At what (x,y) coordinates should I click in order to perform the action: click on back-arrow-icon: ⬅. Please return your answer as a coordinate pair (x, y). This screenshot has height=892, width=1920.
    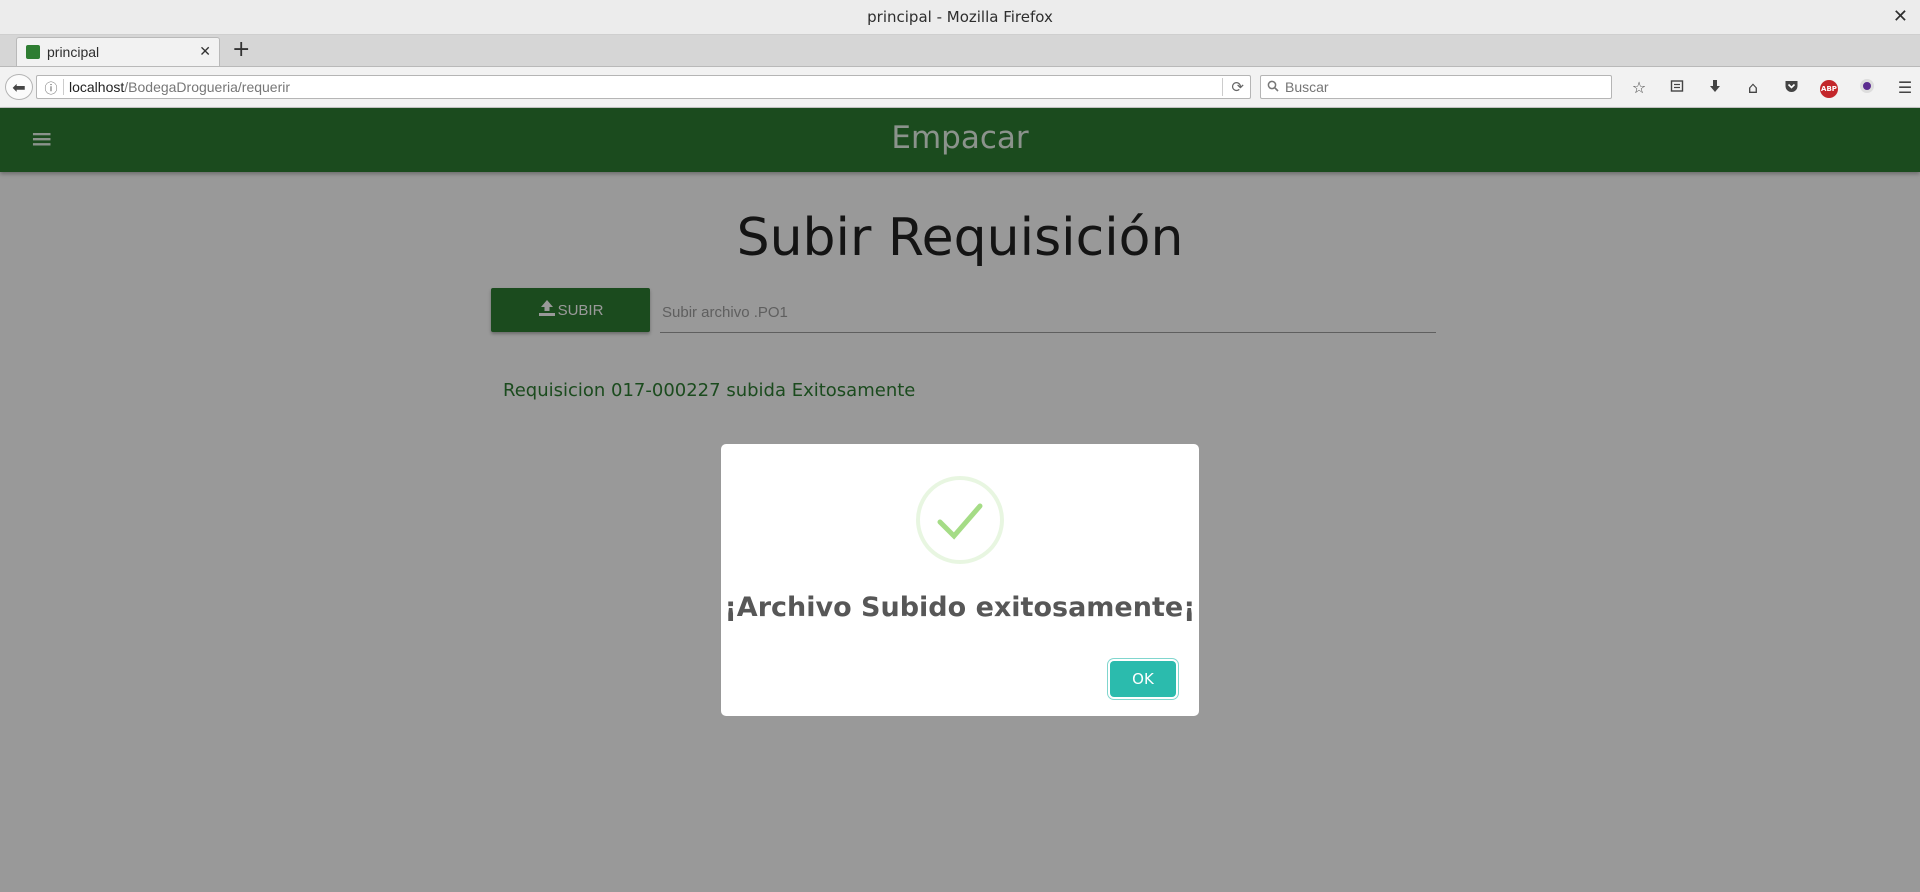
    Looking at the image, I should click on (19, 87).